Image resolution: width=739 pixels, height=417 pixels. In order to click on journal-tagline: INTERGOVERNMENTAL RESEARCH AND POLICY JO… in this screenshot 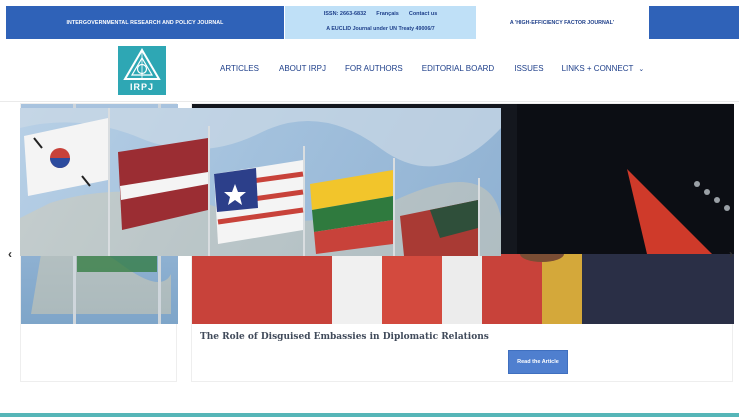, I will do `click(145, 22)`.